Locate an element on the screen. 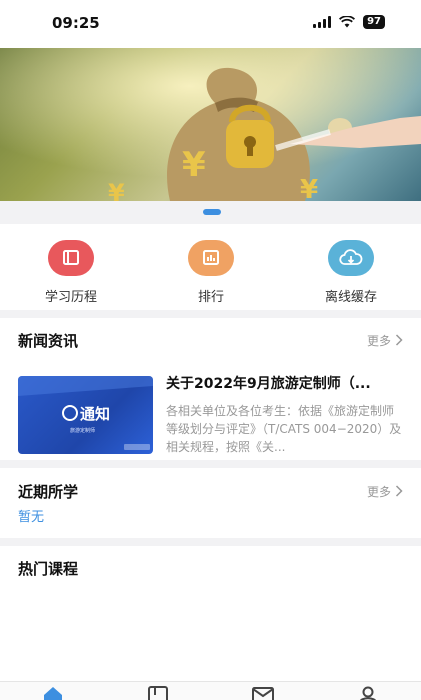 This screenshot has height=700, width=421. quick-learning-history: 学习历程 is located at coordinates (71, 272).